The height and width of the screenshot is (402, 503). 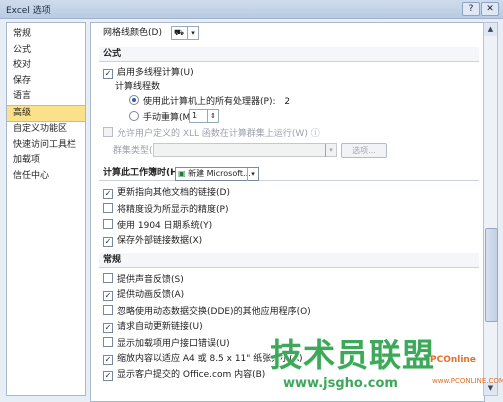 I want to click on auto-update-links-checkbox: ✓, so click(x=108, y=328).